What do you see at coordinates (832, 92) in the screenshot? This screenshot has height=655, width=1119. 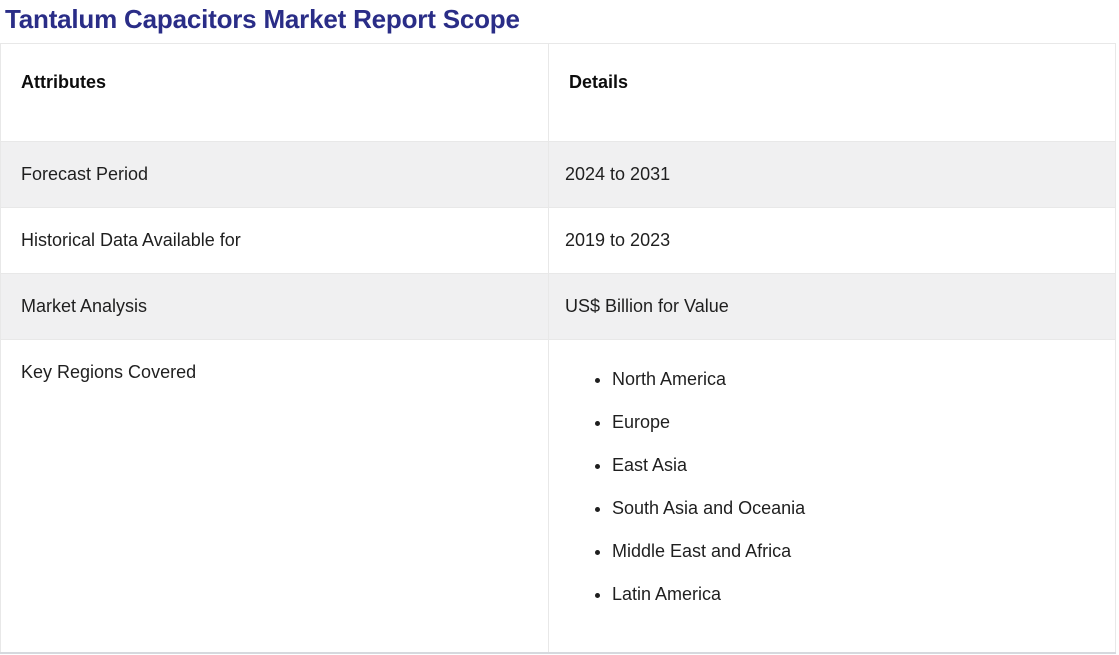 I see `details-column-header: Details` at bounding box center [832, 92].